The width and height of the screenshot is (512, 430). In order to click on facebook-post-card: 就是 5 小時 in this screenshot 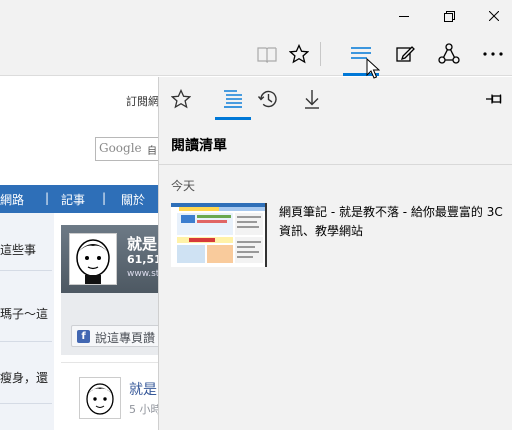, I will do `click(109, 396)`.